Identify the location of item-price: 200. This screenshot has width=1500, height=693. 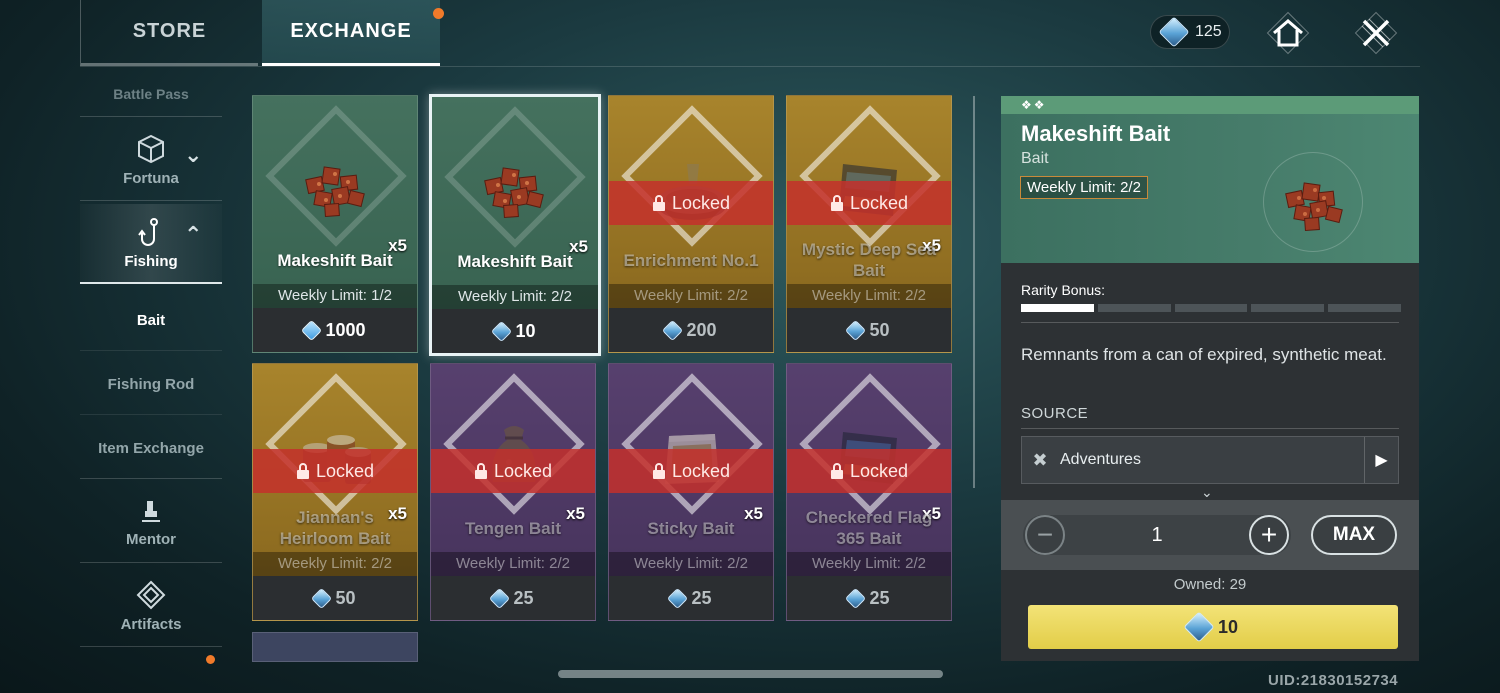
(691, 330).